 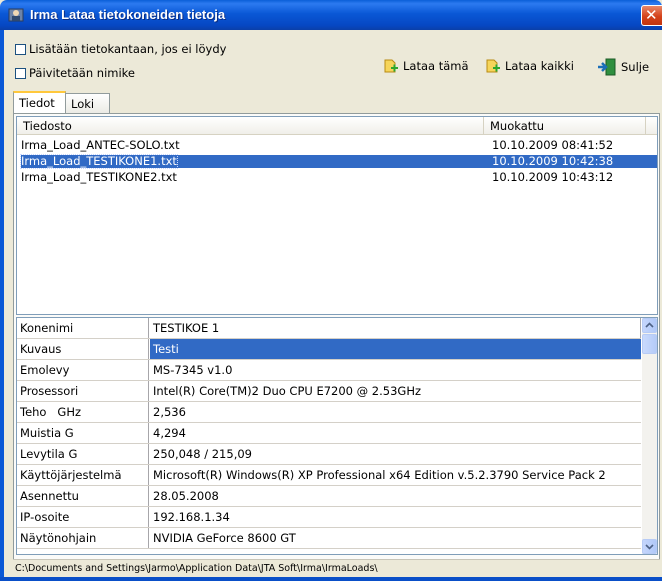 I want to click on tab-tiedot: Tiedot, so click(x=39, y=102).